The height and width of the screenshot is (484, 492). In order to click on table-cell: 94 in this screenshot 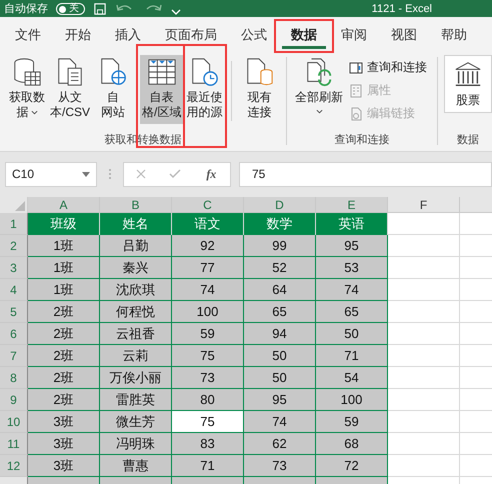, I will do `click(280, 334)`.